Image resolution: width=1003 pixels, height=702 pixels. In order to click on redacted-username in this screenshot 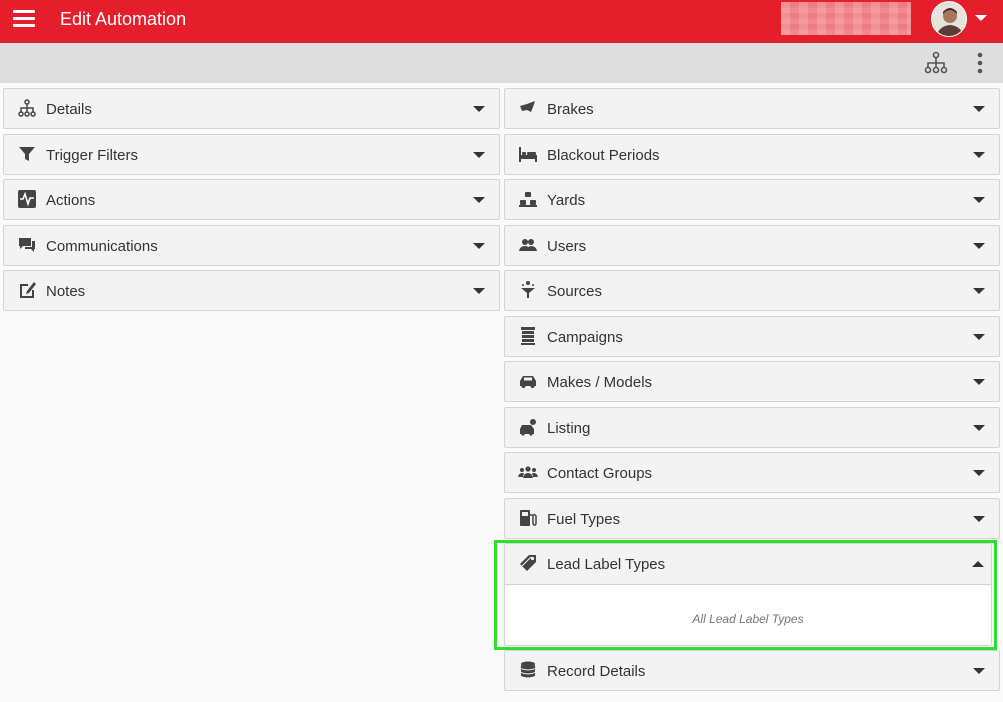, I will do `click(846, 18)`.